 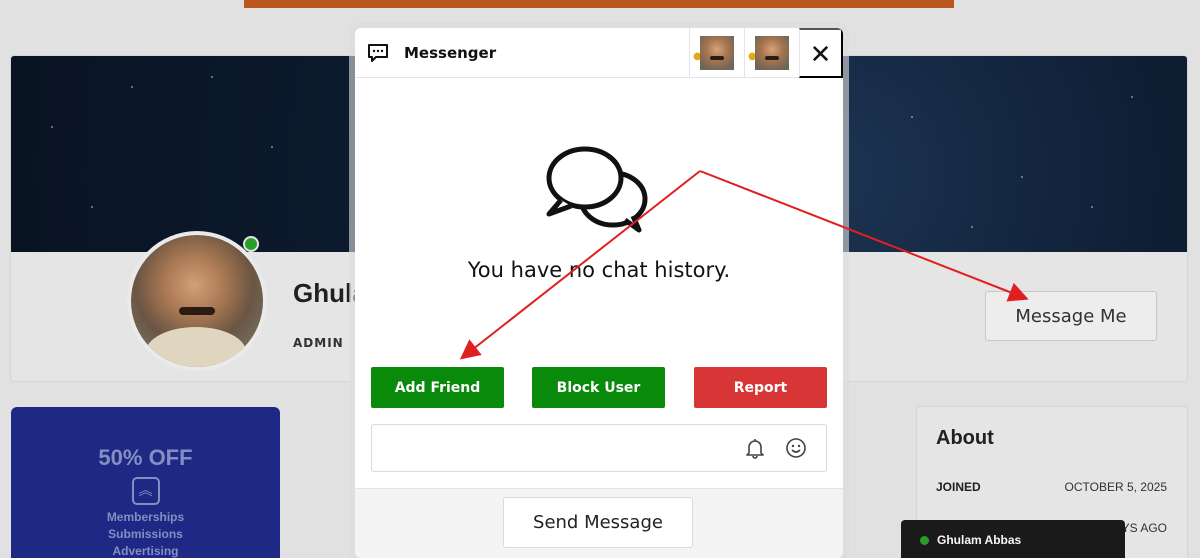 What do you see at coordinates (552, 448) in the screenshot?
I see `message-input` at bounding box center [552, 448].